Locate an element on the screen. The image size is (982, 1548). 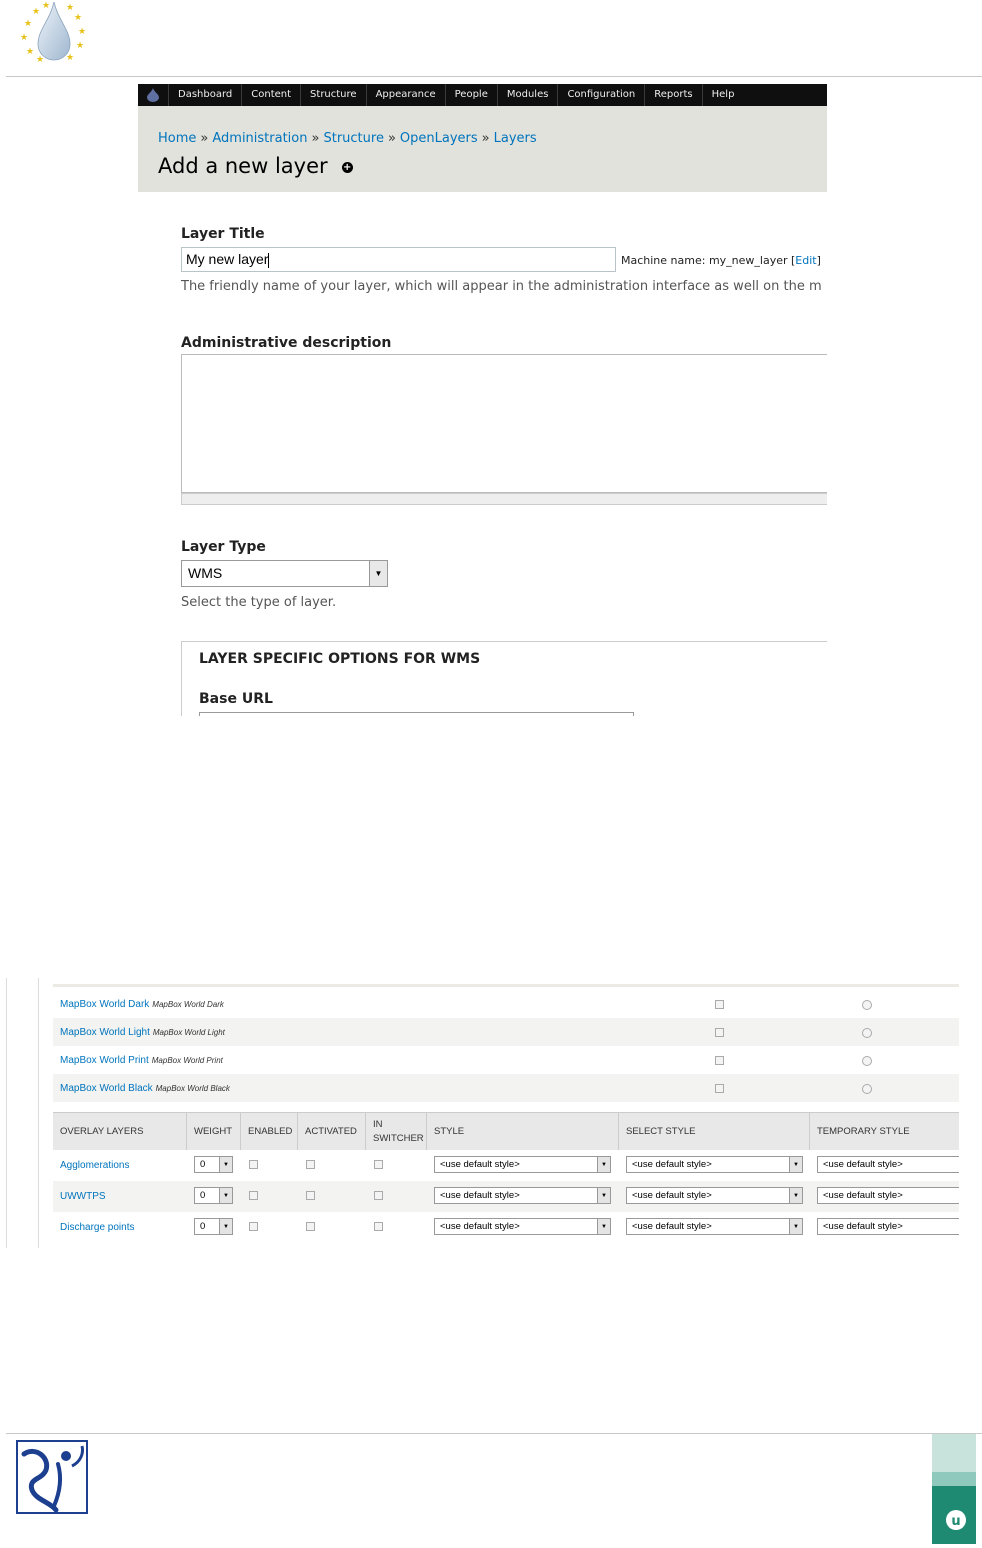
style-value: <use default style> is located at coordinates (480, 1164).